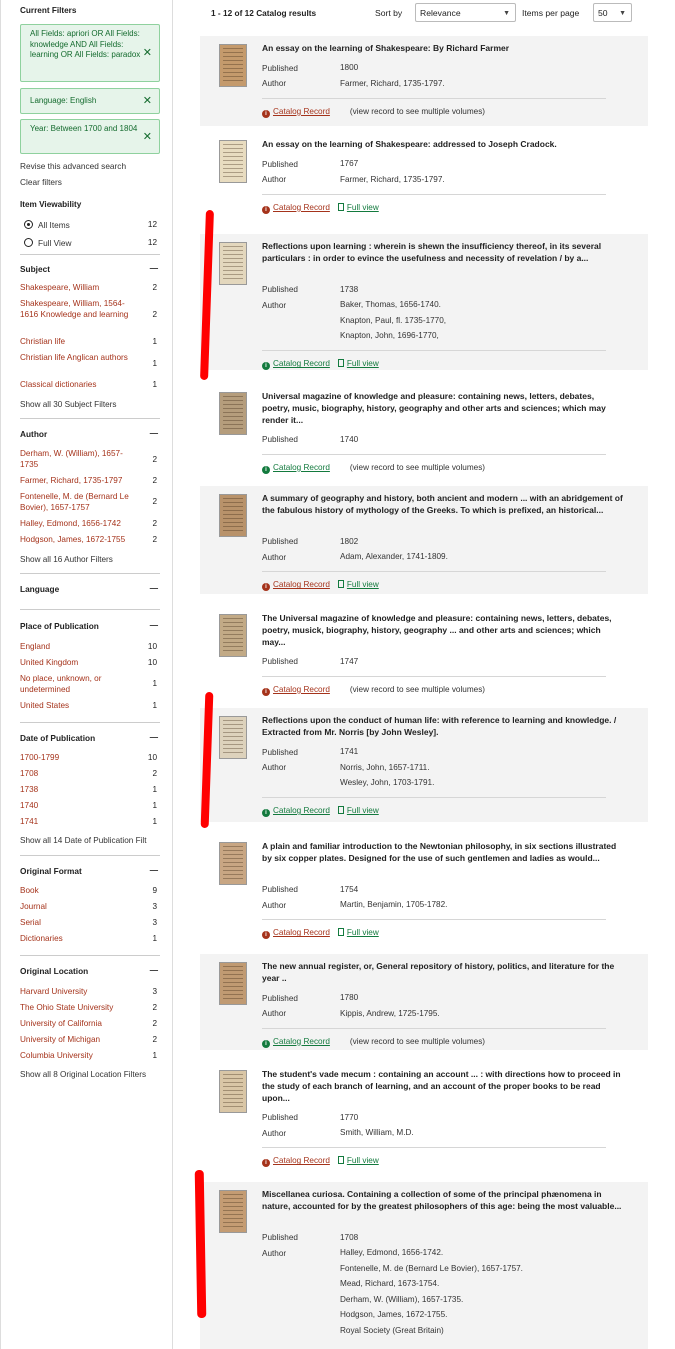  Describe the element at coordinates (83, 1074) in the screenshot. I see `show-all-location-link: Show all 8 Original Location Filters` at that location.